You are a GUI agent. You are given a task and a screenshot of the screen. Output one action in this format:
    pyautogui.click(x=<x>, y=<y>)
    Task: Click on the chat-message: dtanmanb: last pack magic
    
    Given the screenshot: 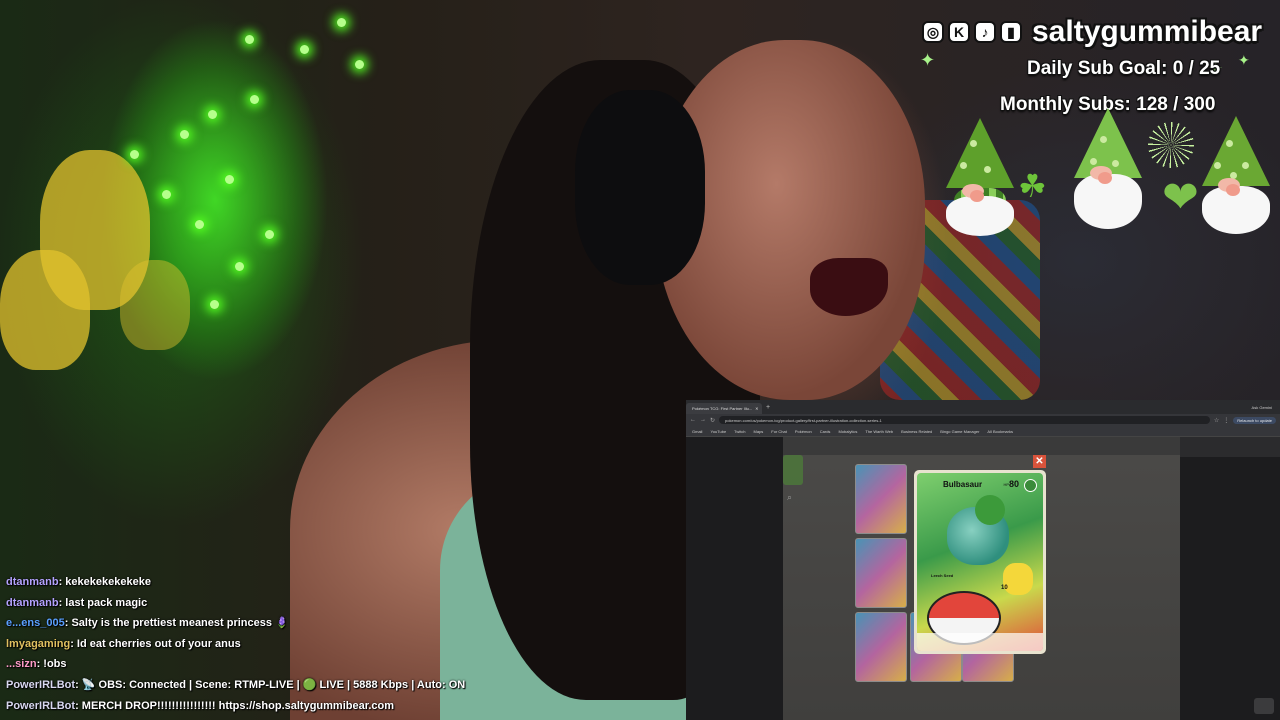 What is the action you would take?
    pyautogui.click(x=286, y=603)
    